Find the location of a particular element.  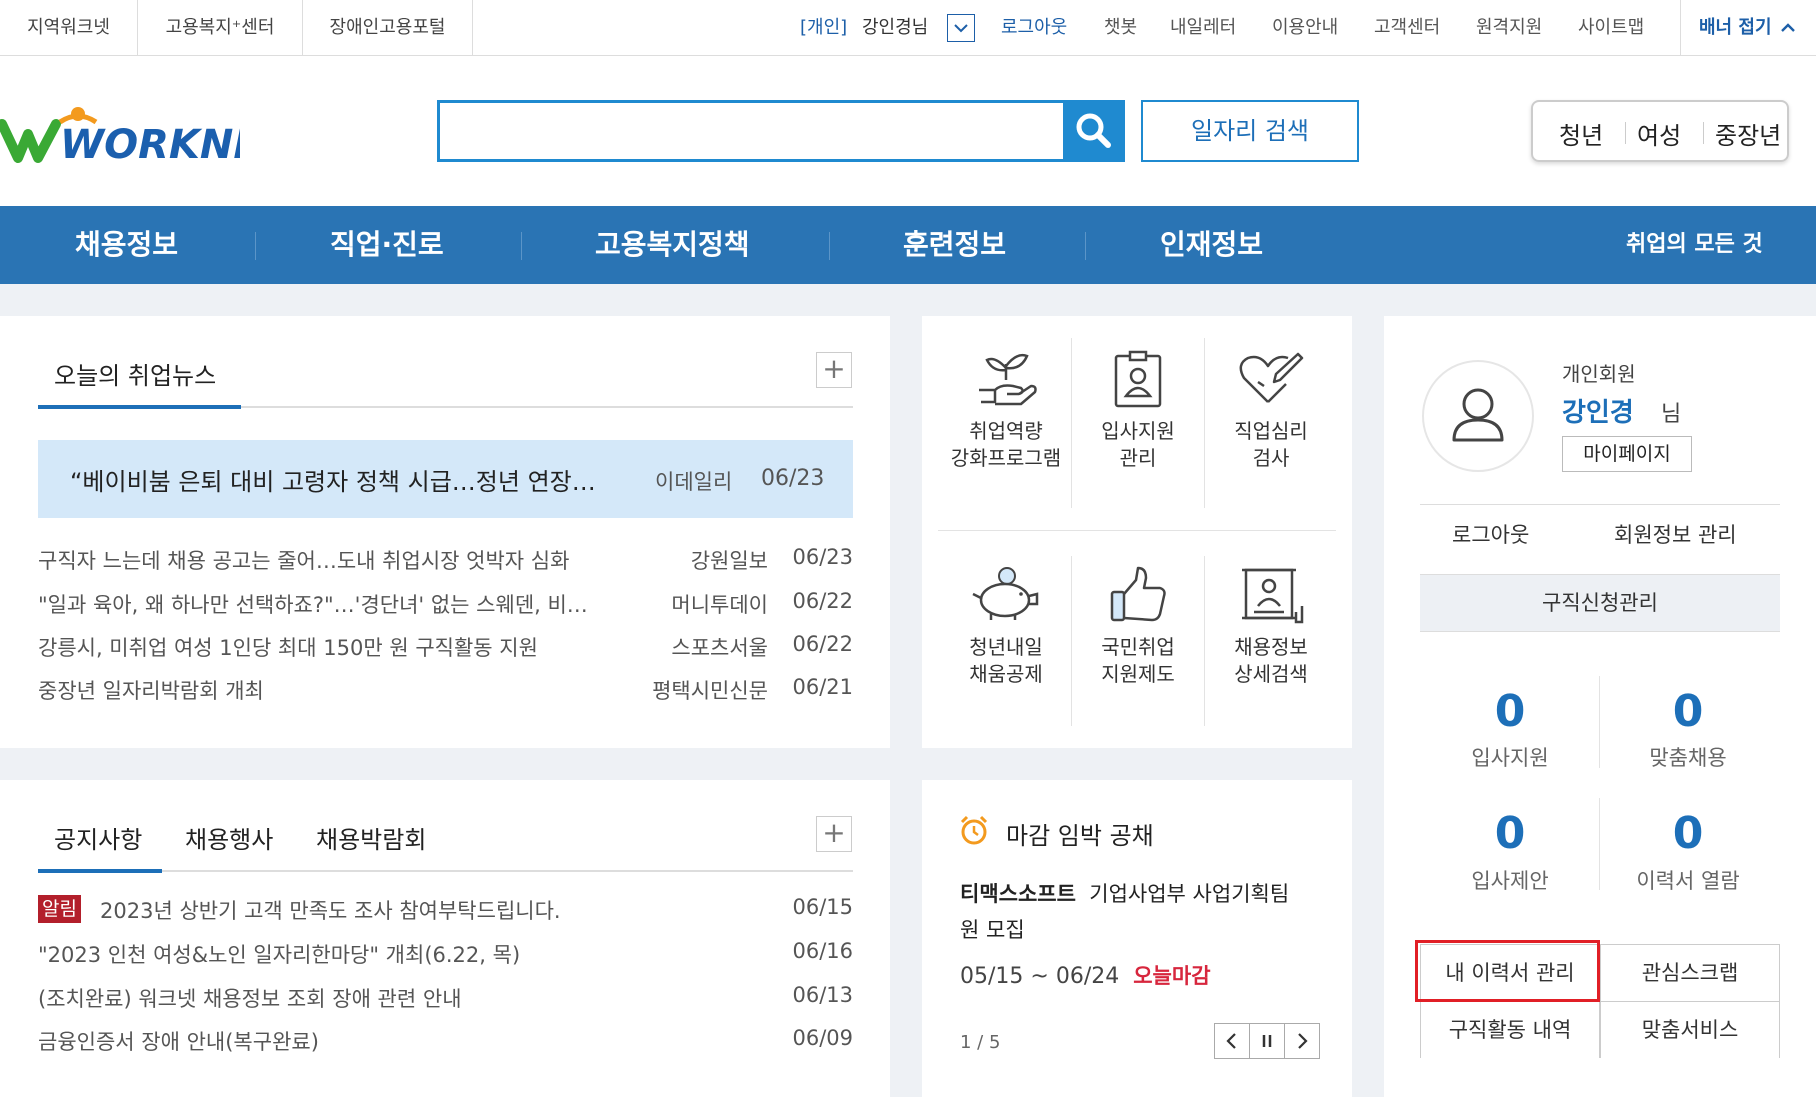

user-logout-link: 로그아웃 is located at coordinates (1490, 534).